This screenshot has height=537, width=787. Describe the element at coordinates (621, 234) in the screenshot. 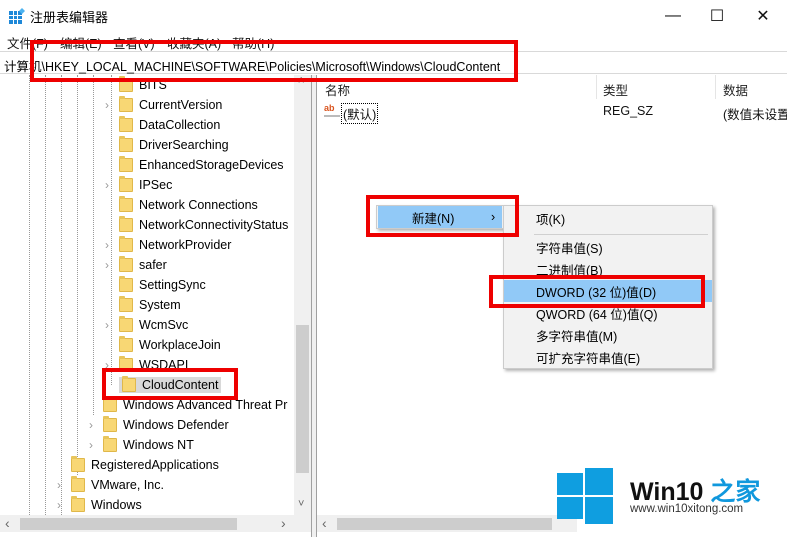

I see `menu-separator` at that location.